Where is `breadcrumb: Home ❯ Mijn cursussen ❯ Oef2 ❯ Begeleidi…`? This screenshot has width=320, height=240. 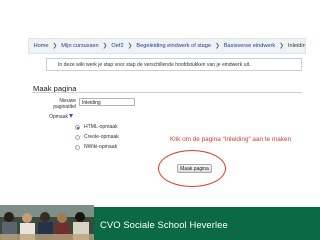
breadcrumb: Home ❯ Mijn cursussen ❯ Oef2 ❯ Begeleidi… is located at coordinates (167, 46).